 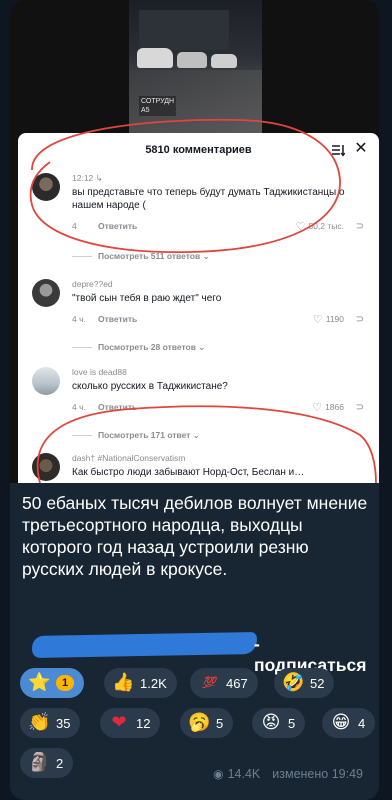 I want to click on moai-icon: 🗿, so click(x=39, y=762).